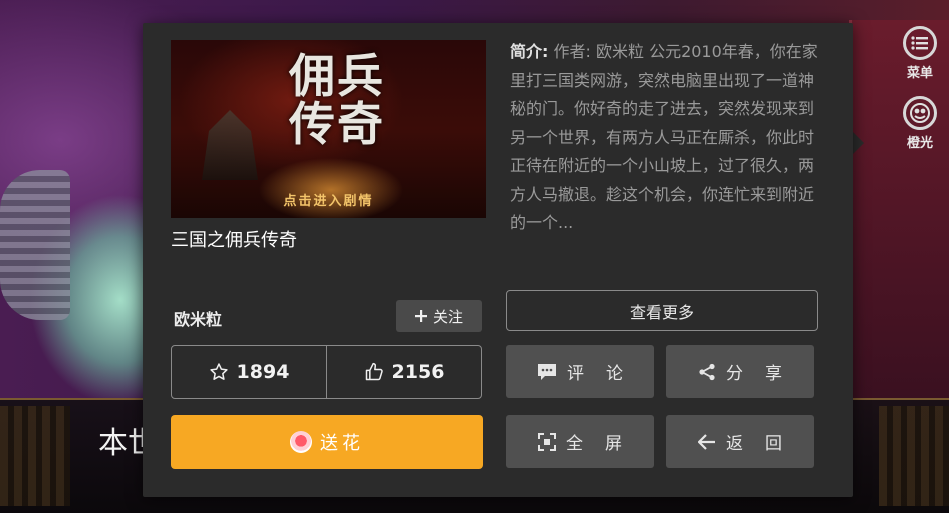 The image size is (949, 513). I want to click on share-label: 分享, so click(765, 374).